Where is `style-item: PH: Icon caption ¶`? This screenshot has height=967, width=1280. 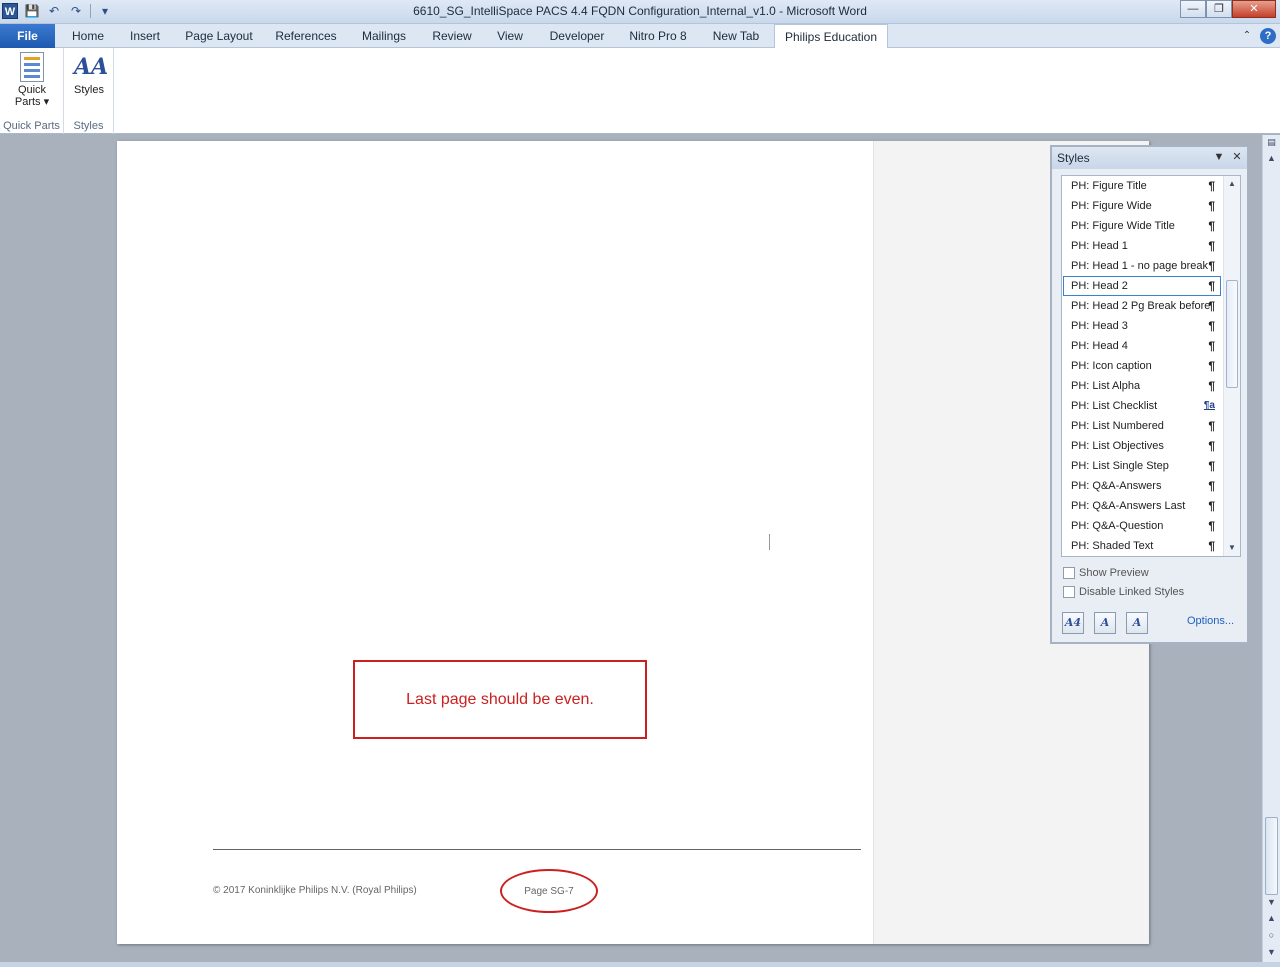 style-item: PH: Icon caption ¶ is located at coordinates (1142, 366).